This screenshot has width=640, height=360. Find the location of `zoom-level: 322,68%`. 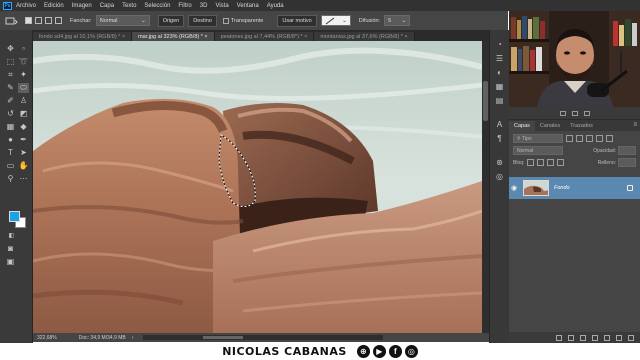

zoom-level: 322,68% is located at coordinates (47, 338).